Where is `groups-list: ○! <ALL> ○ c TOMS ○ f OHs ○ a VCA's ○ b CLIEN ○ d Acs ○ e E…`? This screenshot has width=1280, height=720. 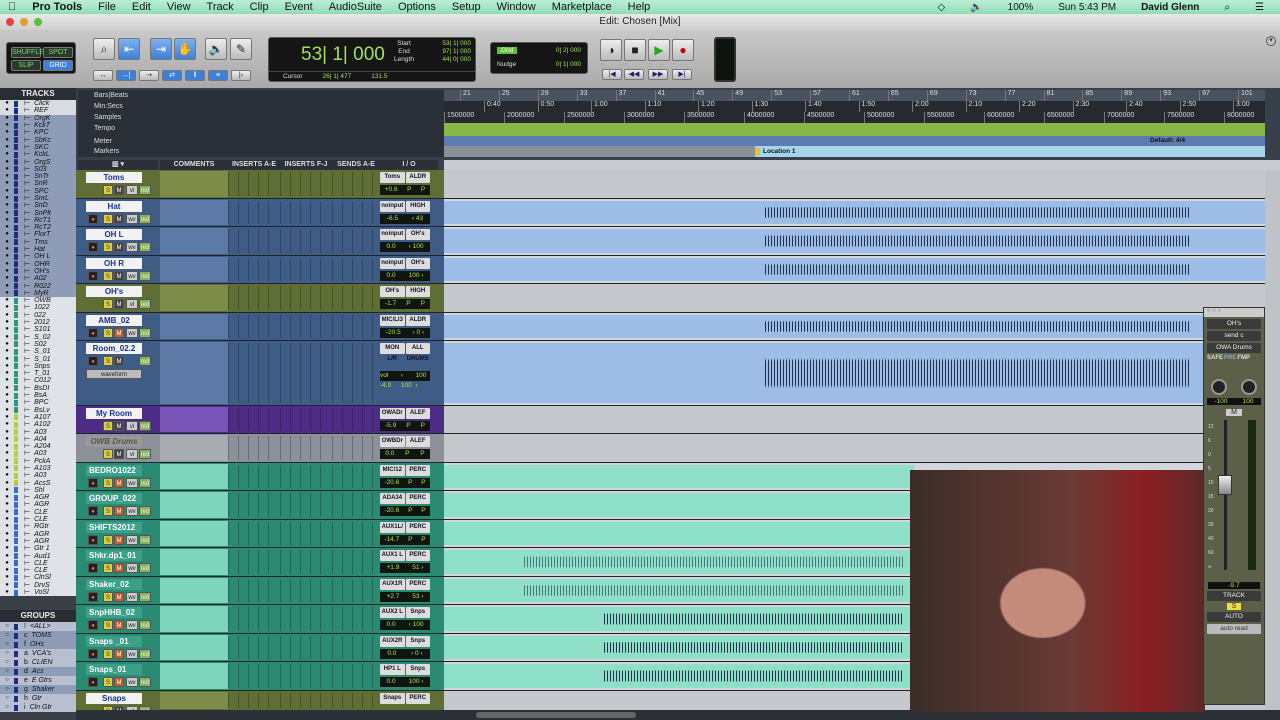
groups-list: ○! <ALL> ○ c TOMS ○ f OHs ○ a VCA's ○ b CLIEN ○ d Acs ○ e E… is located at coordinates (38, 667).